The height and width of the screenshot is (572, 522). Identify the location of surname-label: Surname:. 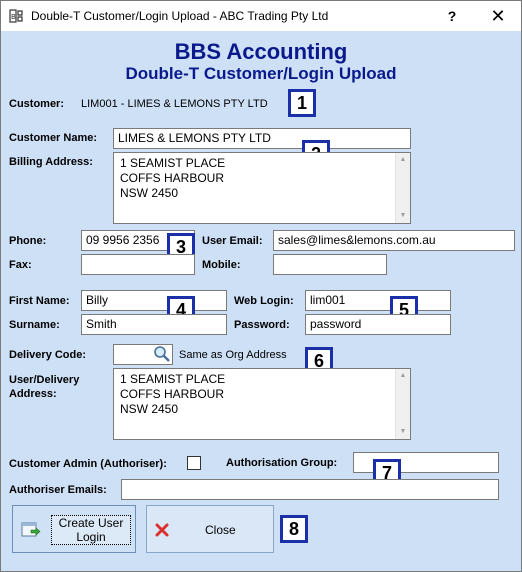
(34, 325).